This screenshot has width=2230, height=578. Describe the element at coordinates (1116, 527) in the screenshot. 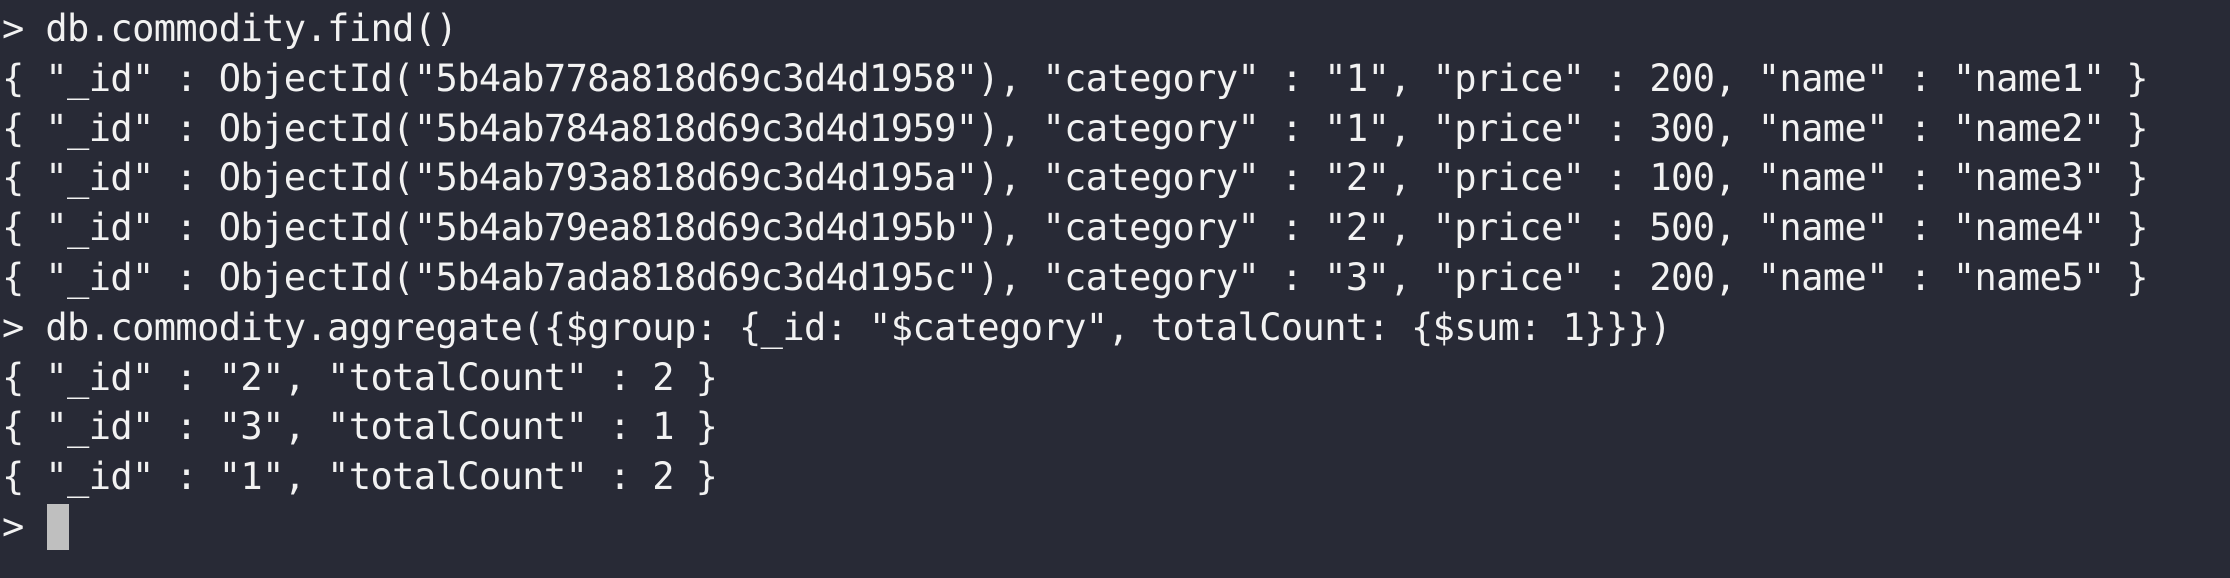

I see `active-prompt-line: >` at that location.